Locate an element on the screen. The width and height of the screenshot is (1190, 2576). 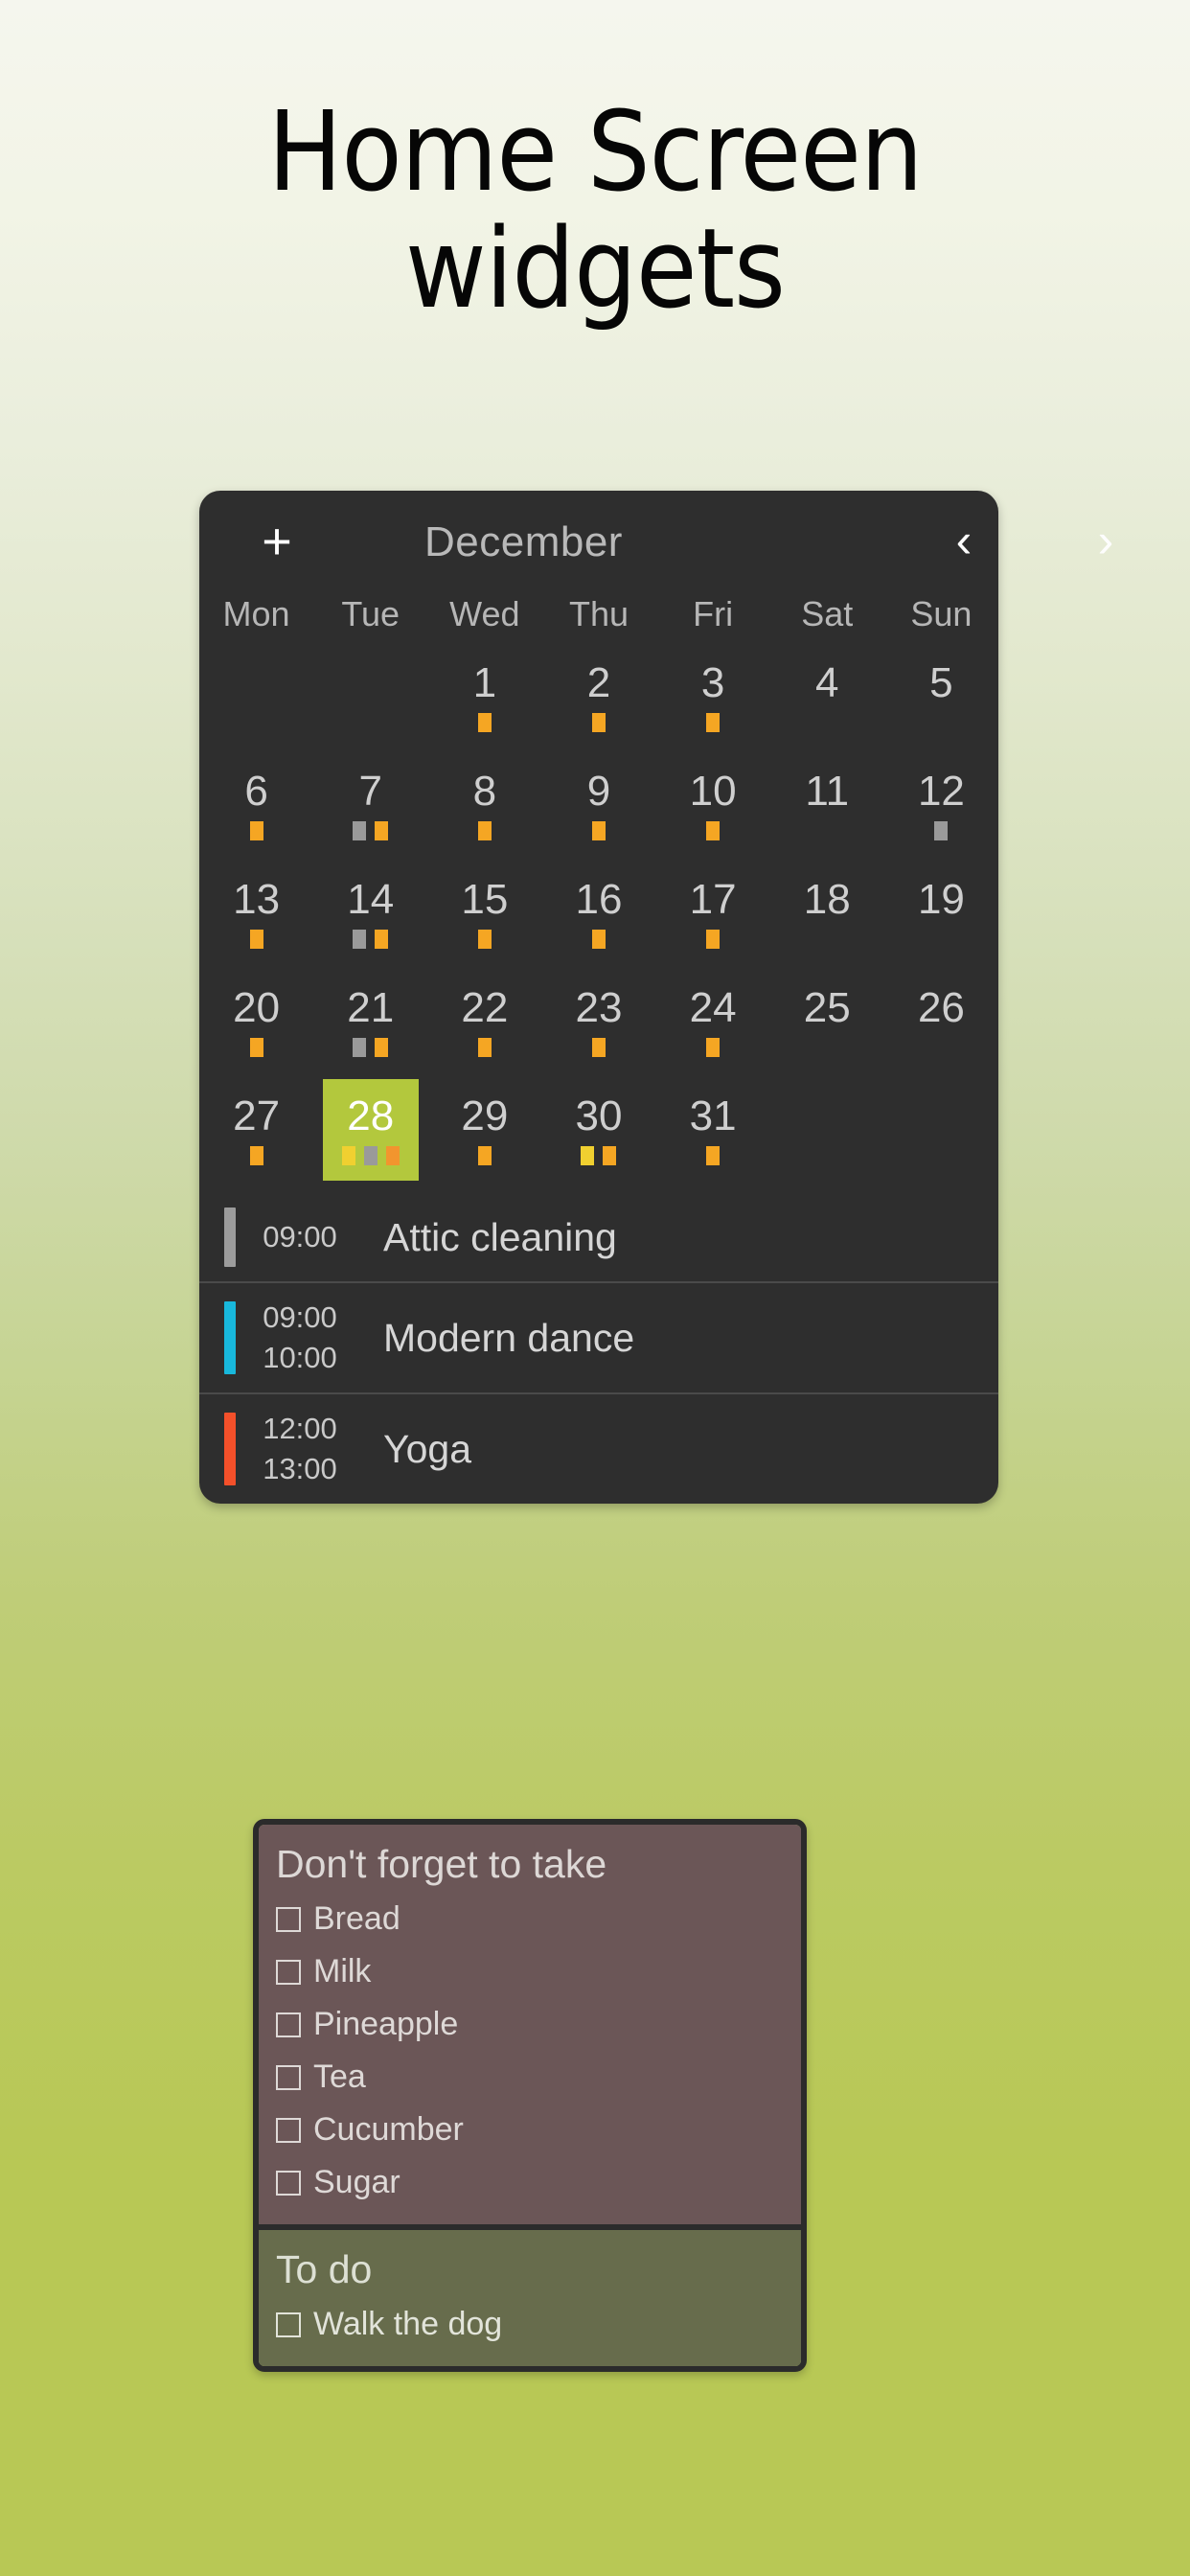
calendar-day-9: 9 is located at coordinates (598, 814).